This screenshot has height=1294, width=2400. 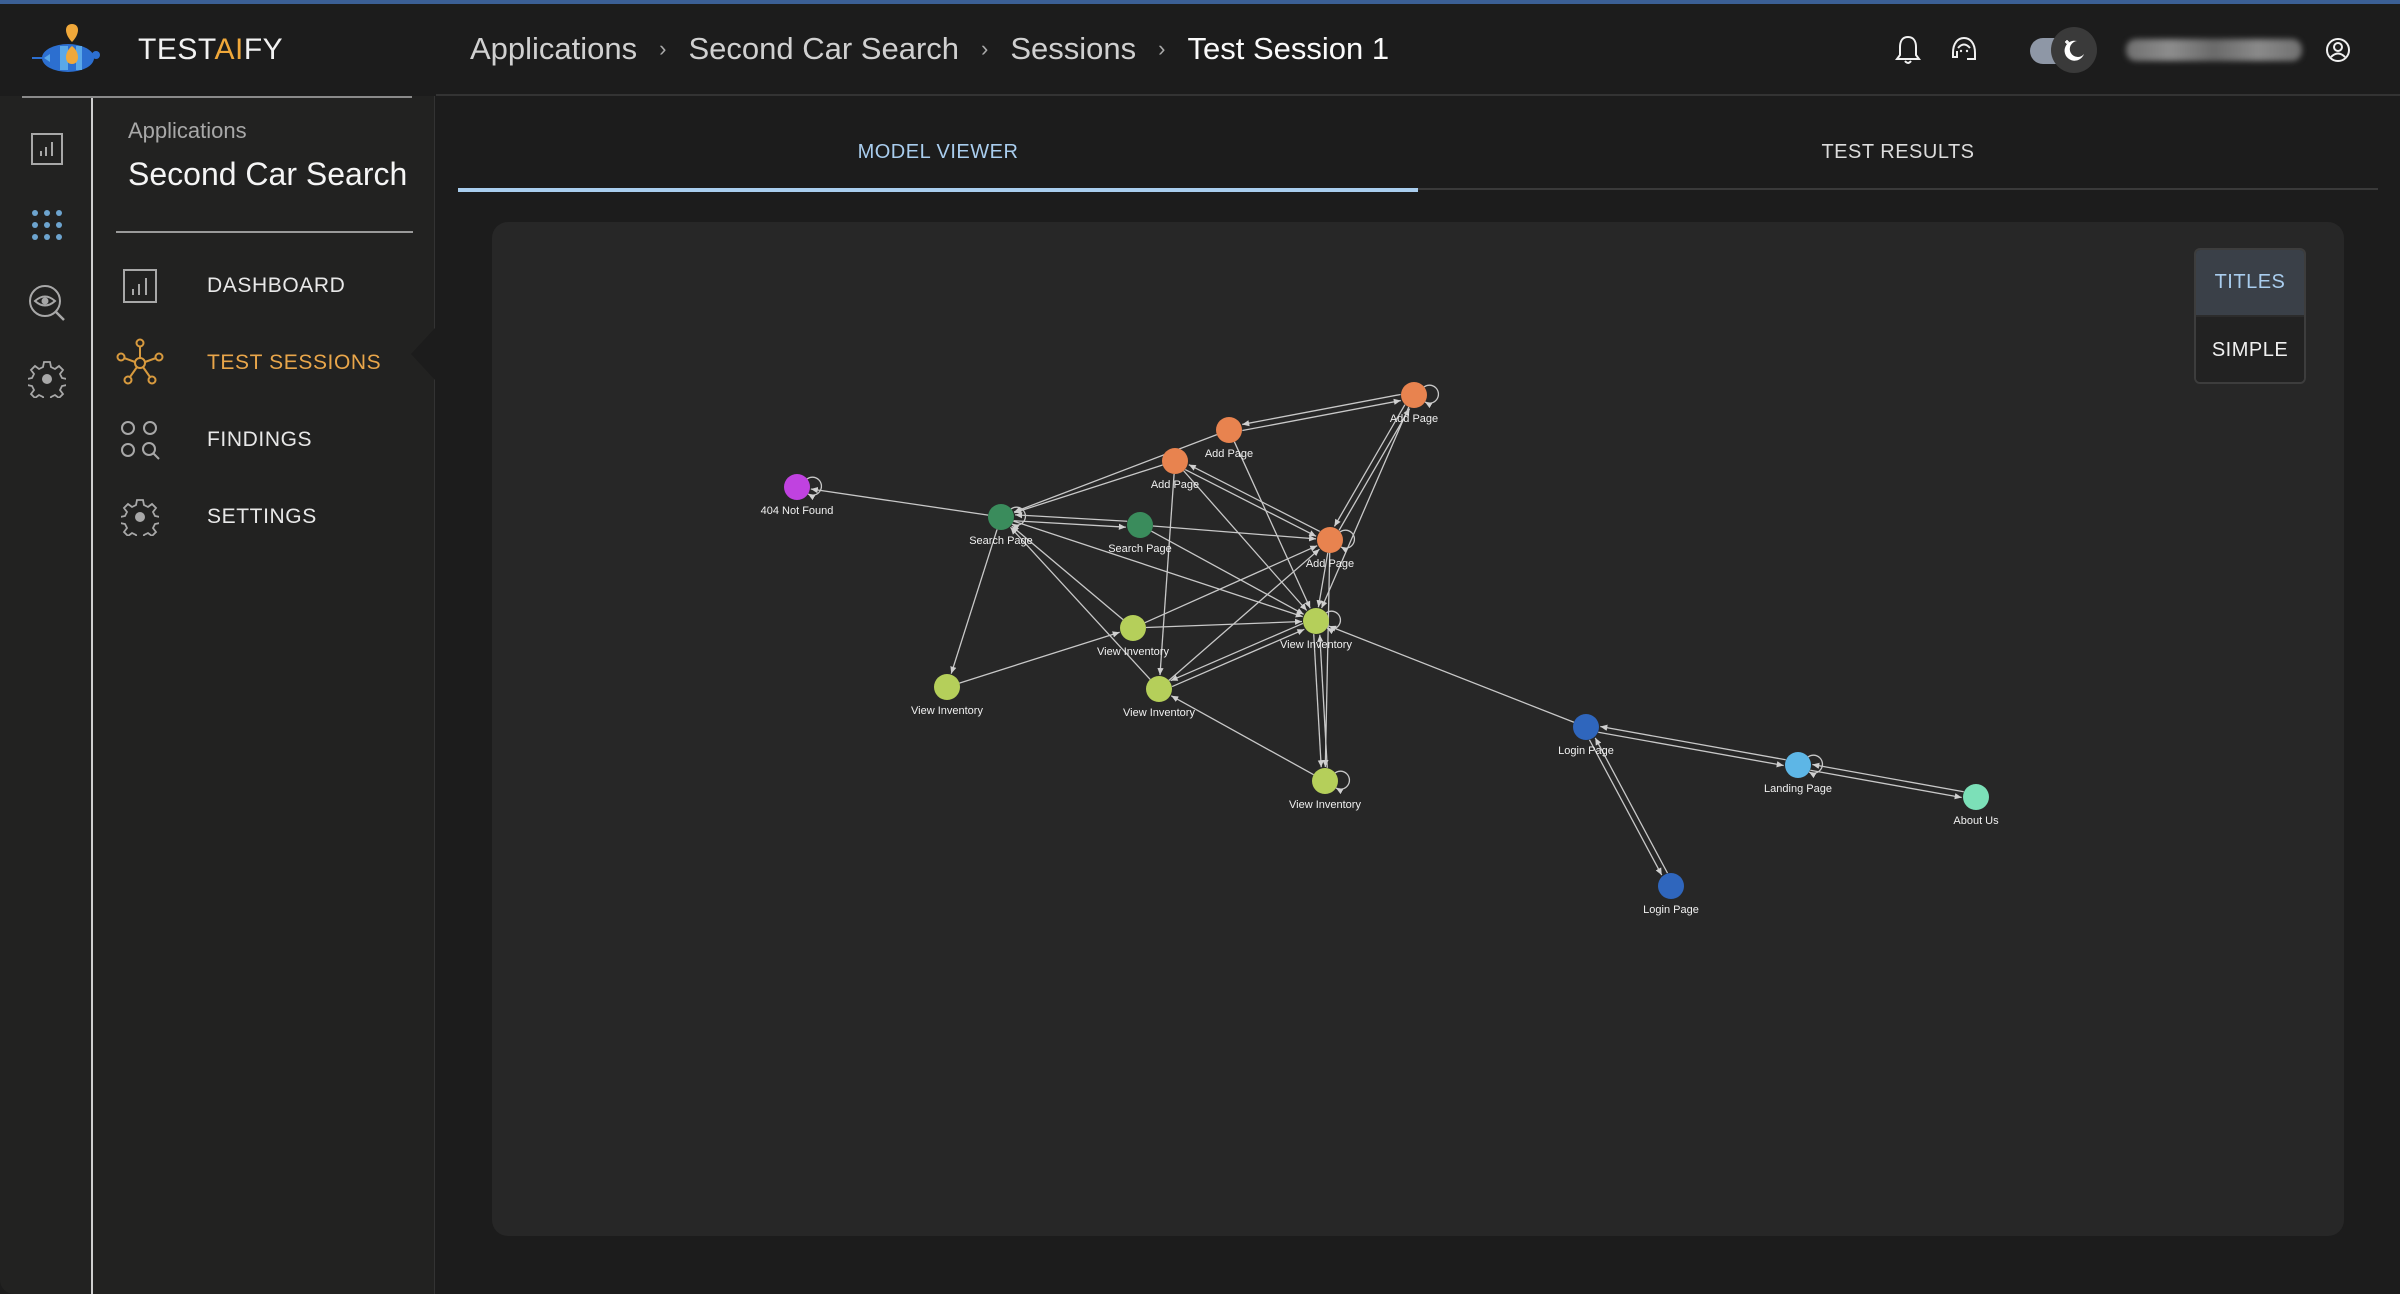 What do you see at coordinates (1976, 821) in the screenshot?
I see `graph-node-label: About Us` at bounding box center [1976, 821].